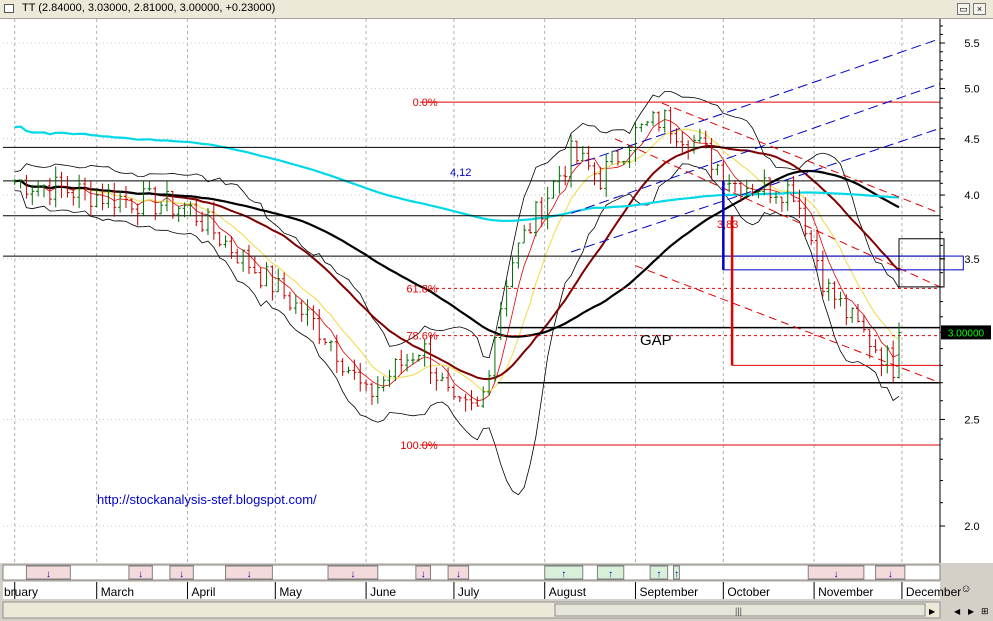 This screenshot has height=621, width=993. What do you see at coordinates (971, 527) in the screenshot?
I see `price-tick-label: 2.0` at bounding box center [971, 527].